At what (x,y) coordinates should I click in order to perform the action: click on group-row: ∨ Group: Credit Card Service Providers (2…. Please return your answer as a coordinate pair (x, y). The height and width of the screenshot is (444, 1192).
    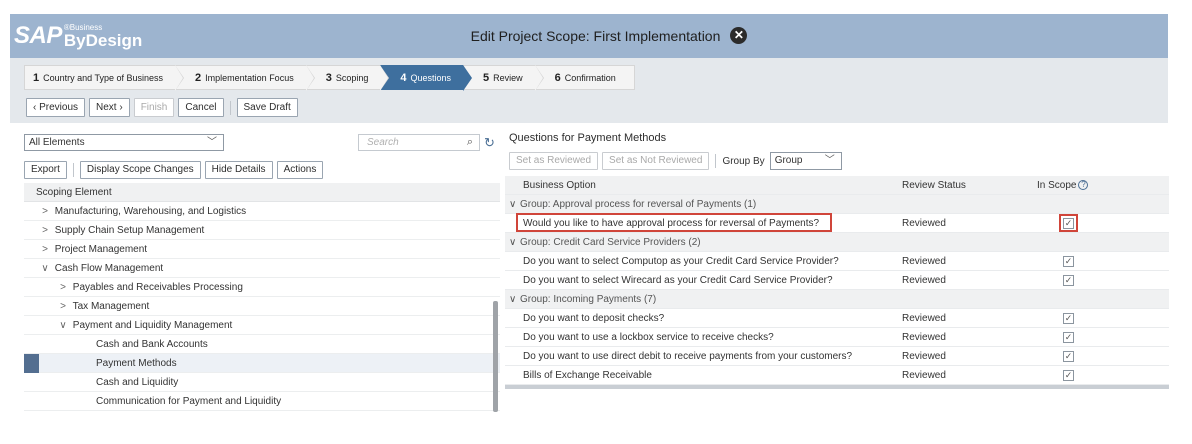
    Looking at the image, I should click on (837, 242).